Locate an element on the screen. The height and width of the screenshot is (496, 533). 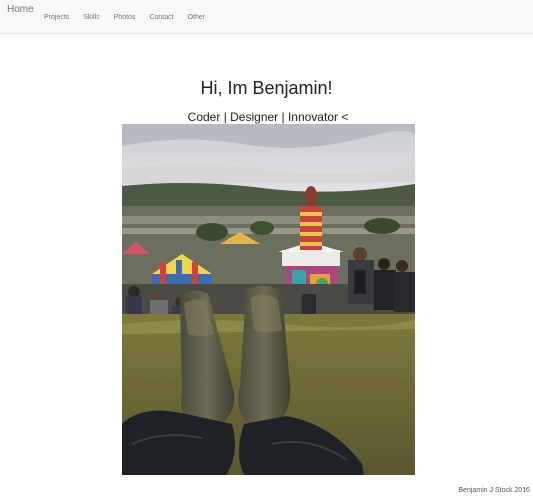
nav-link-skills: Skills is located at coordinates (91, 17).